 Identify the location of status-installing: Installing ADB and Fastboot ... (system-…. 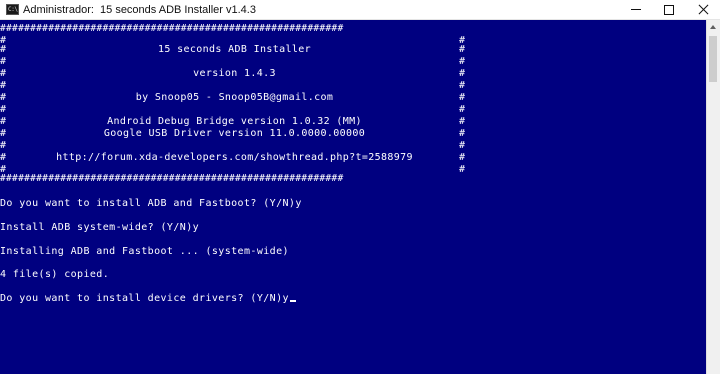
(144, 251).